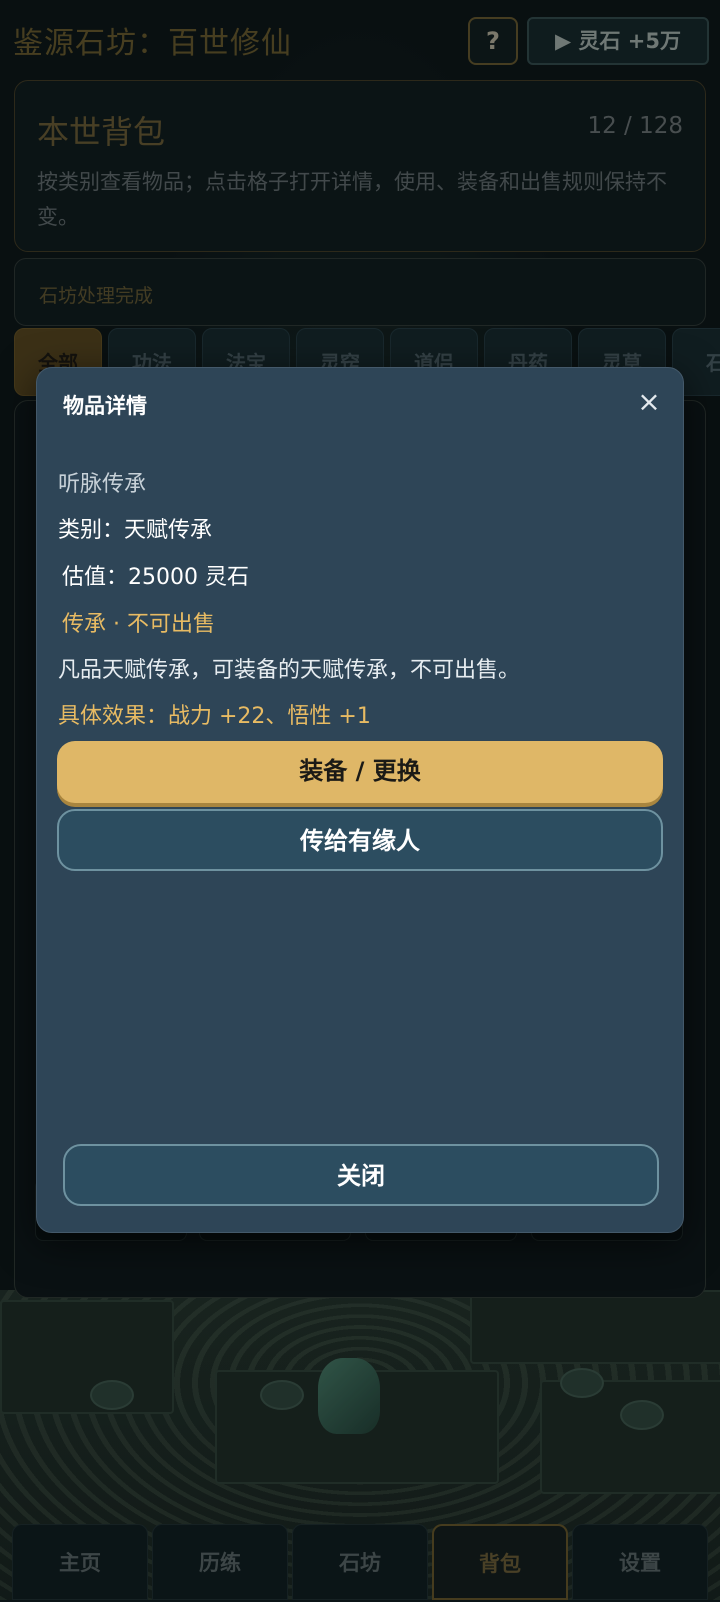  Describe the element at coordinates (155, 577) in the screenshot. I see `item-value: 估值：25000 灵石` at that location.